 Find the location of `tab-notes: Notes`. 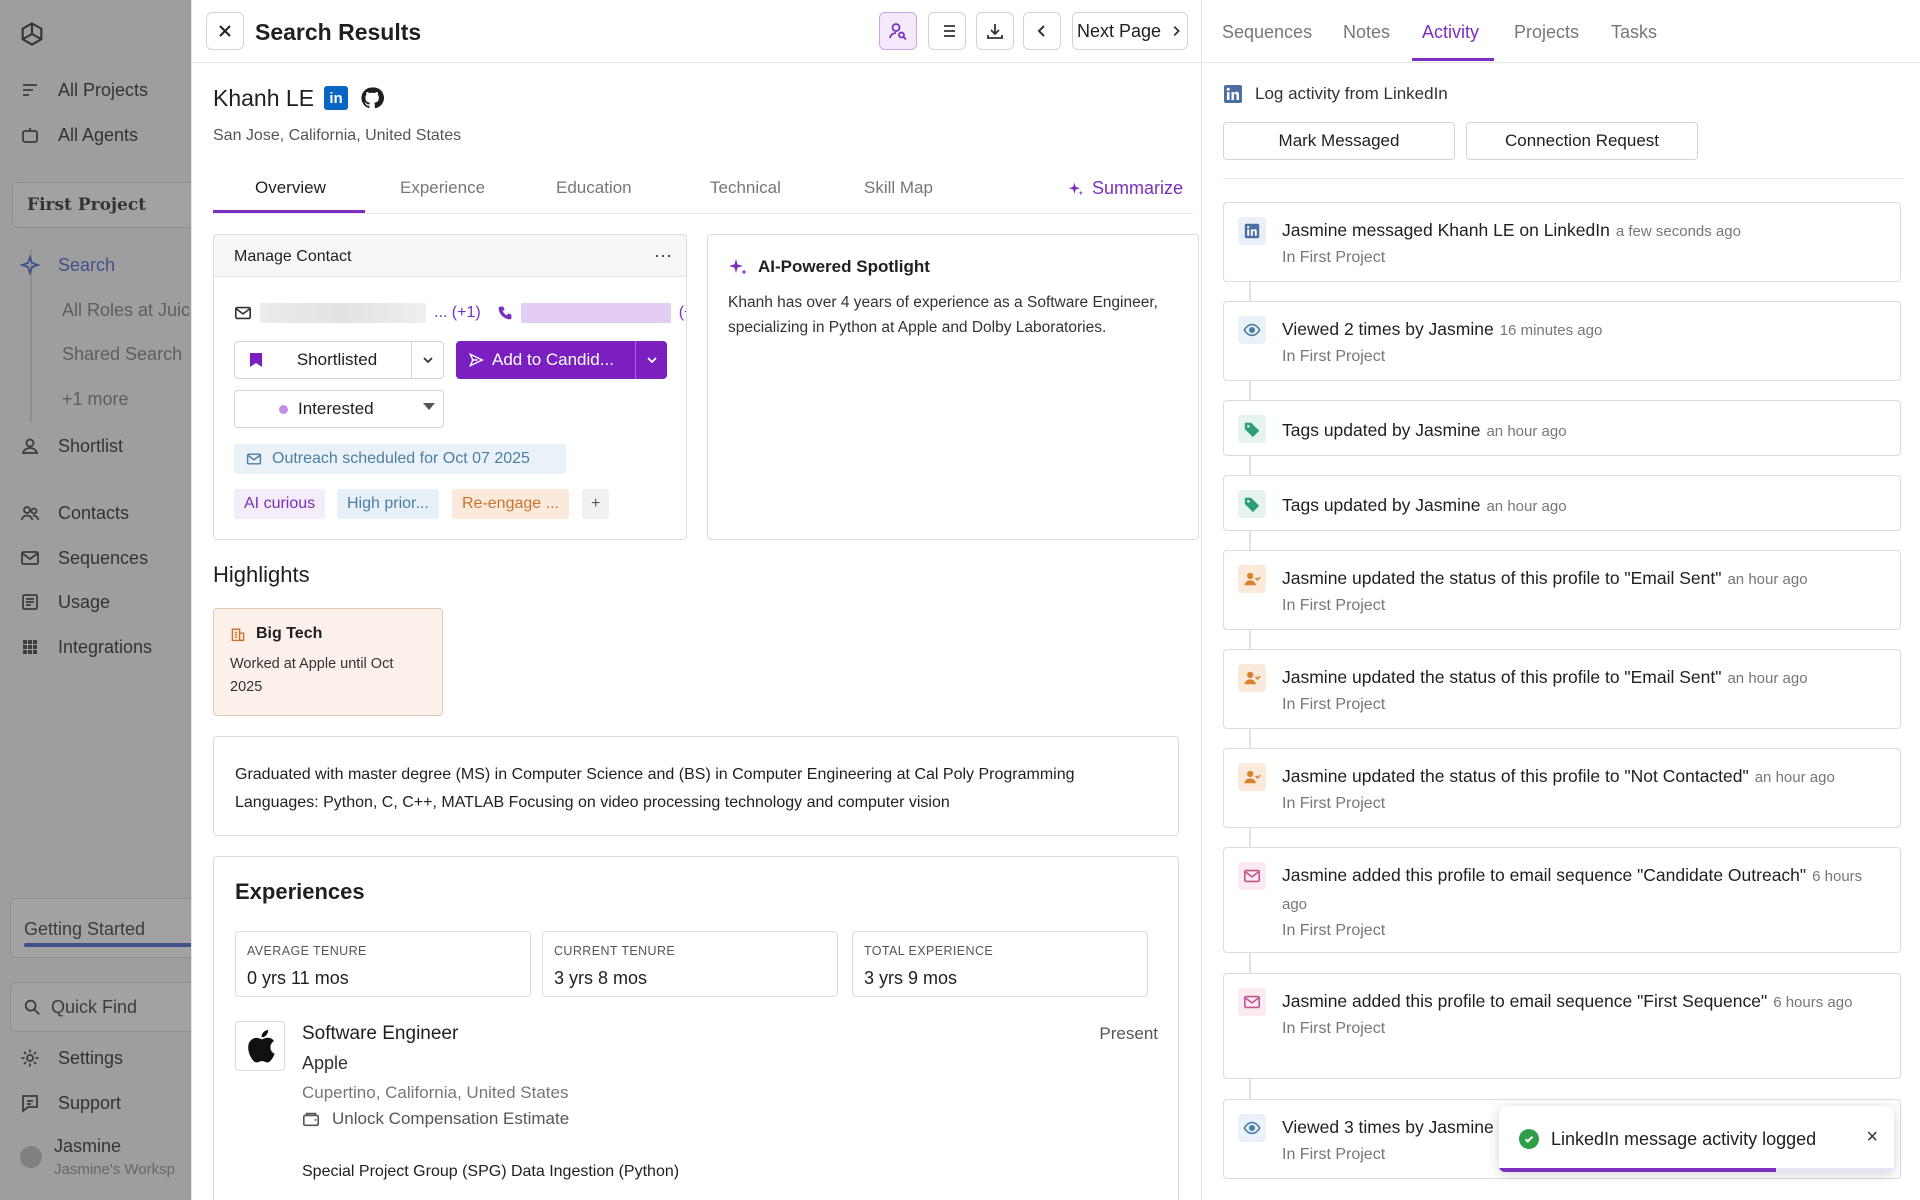

tab-notes: Notes is located at coordinates (1366, 32).